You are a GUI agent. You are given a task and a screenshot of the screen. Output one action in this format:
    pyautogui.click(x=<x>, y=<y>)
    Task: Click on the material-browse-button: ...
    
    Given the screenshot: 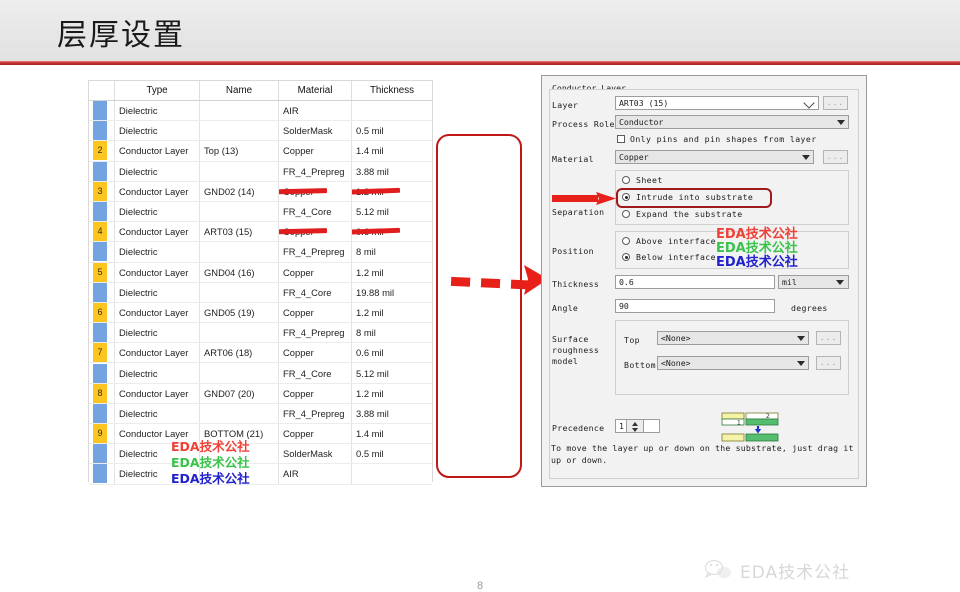 What is the action you would take?
    pyautogui.click(x=835, y=157)
    